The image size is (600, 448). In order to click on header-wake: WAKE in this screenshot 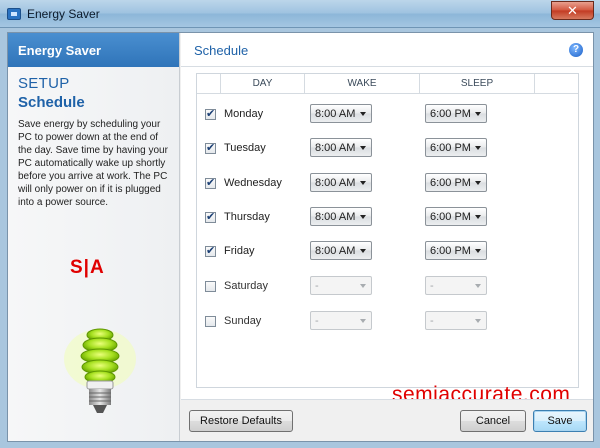, I will do `click(362, 84)`.